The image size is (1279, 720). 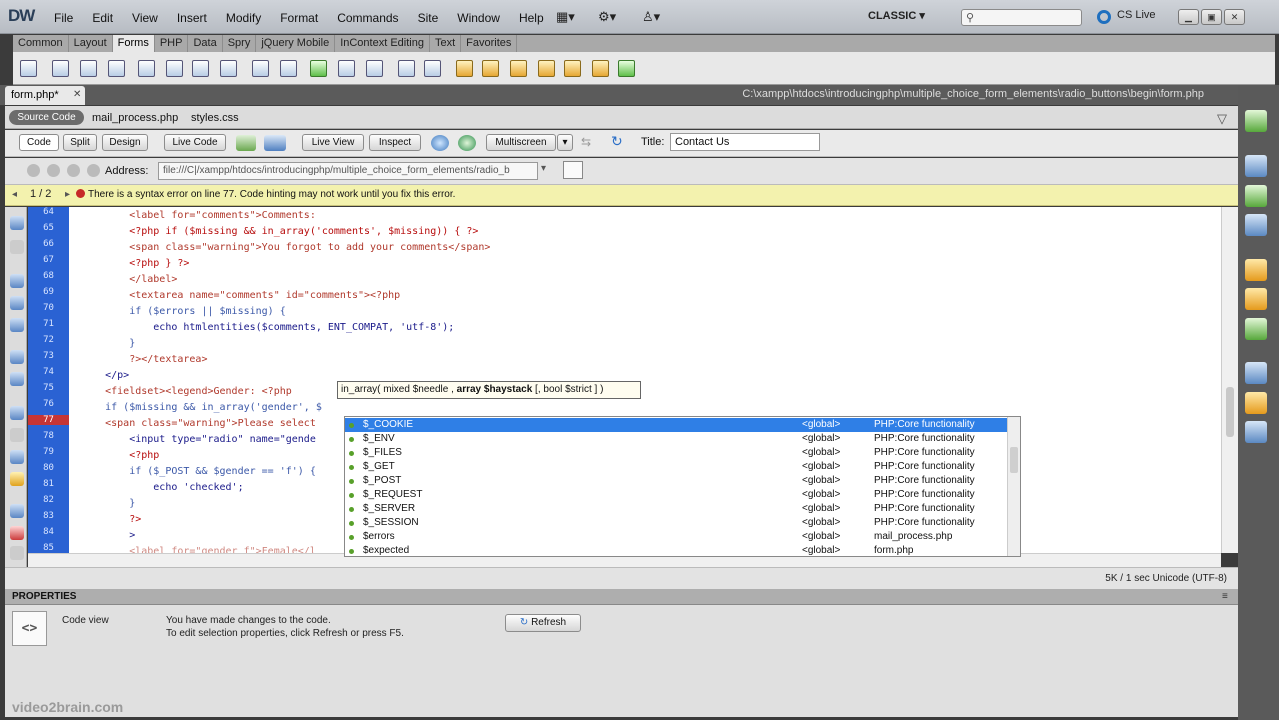 What do you see at coordinates (17, 435) in the screenshot?
I see `highlight-invalid-code-icon` at bounding box center [17, 435].